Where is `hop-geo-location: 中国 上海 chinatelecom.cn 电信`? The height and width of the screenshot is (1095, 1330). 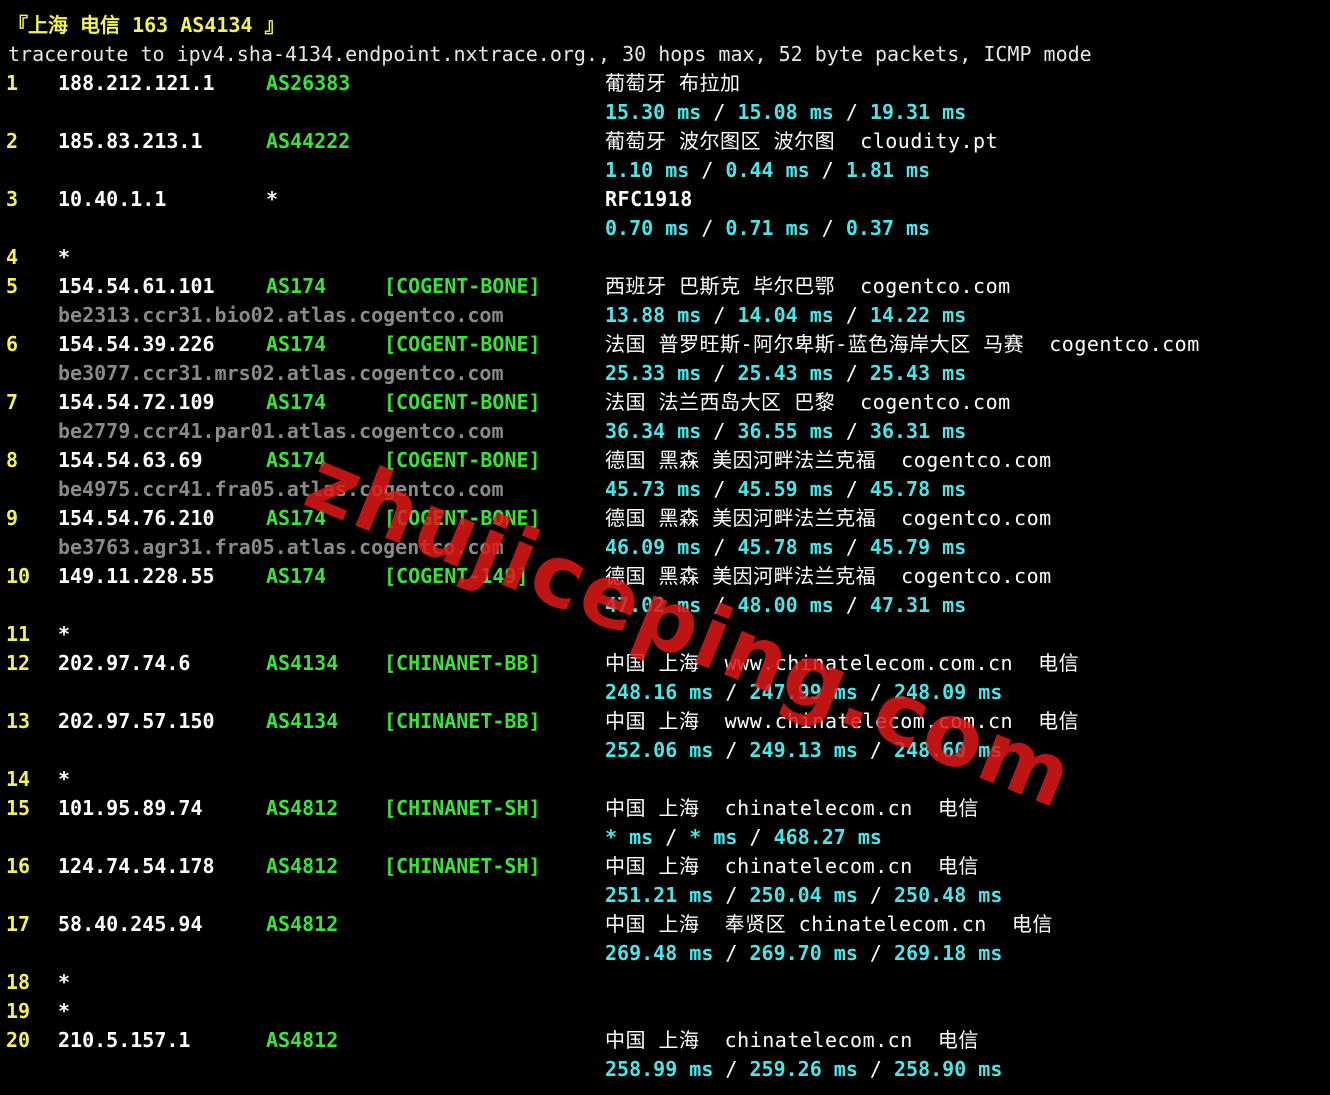
hop-geo-location: 中国 上海 chinatelecom.cn 电信 is located at coordinates (792, 866).